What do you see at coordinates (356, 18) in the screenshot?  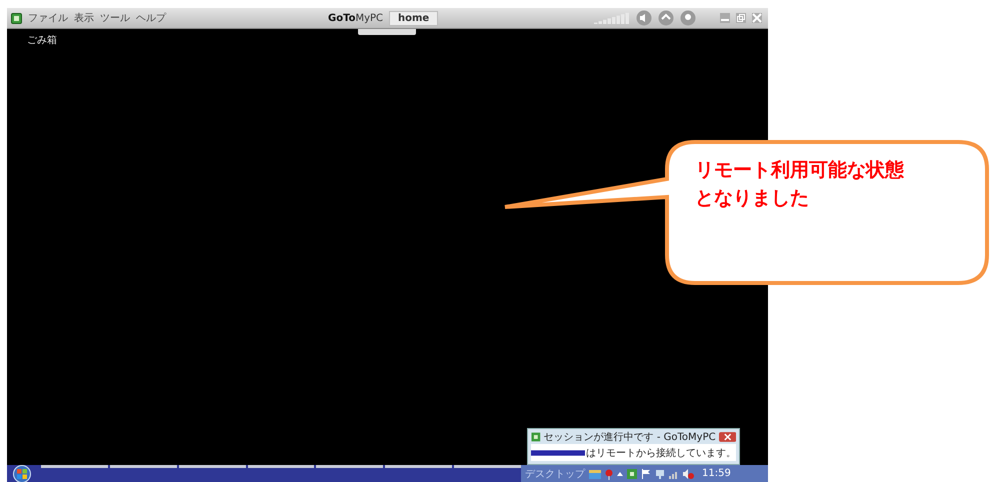 I see `logo: GoToMyPC` at bounding box center [356, 18].